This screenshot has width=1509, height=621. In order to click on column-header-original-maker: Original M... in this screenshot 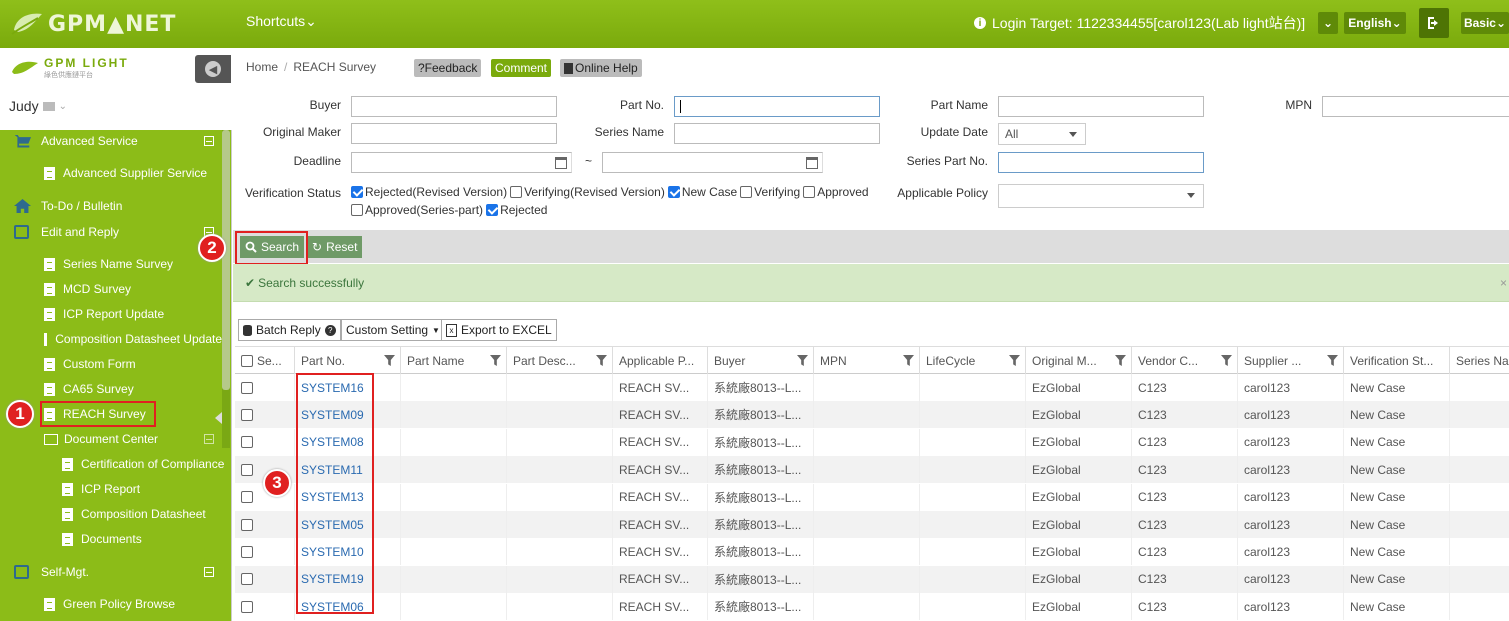, I will do `click(1079, 360)`.